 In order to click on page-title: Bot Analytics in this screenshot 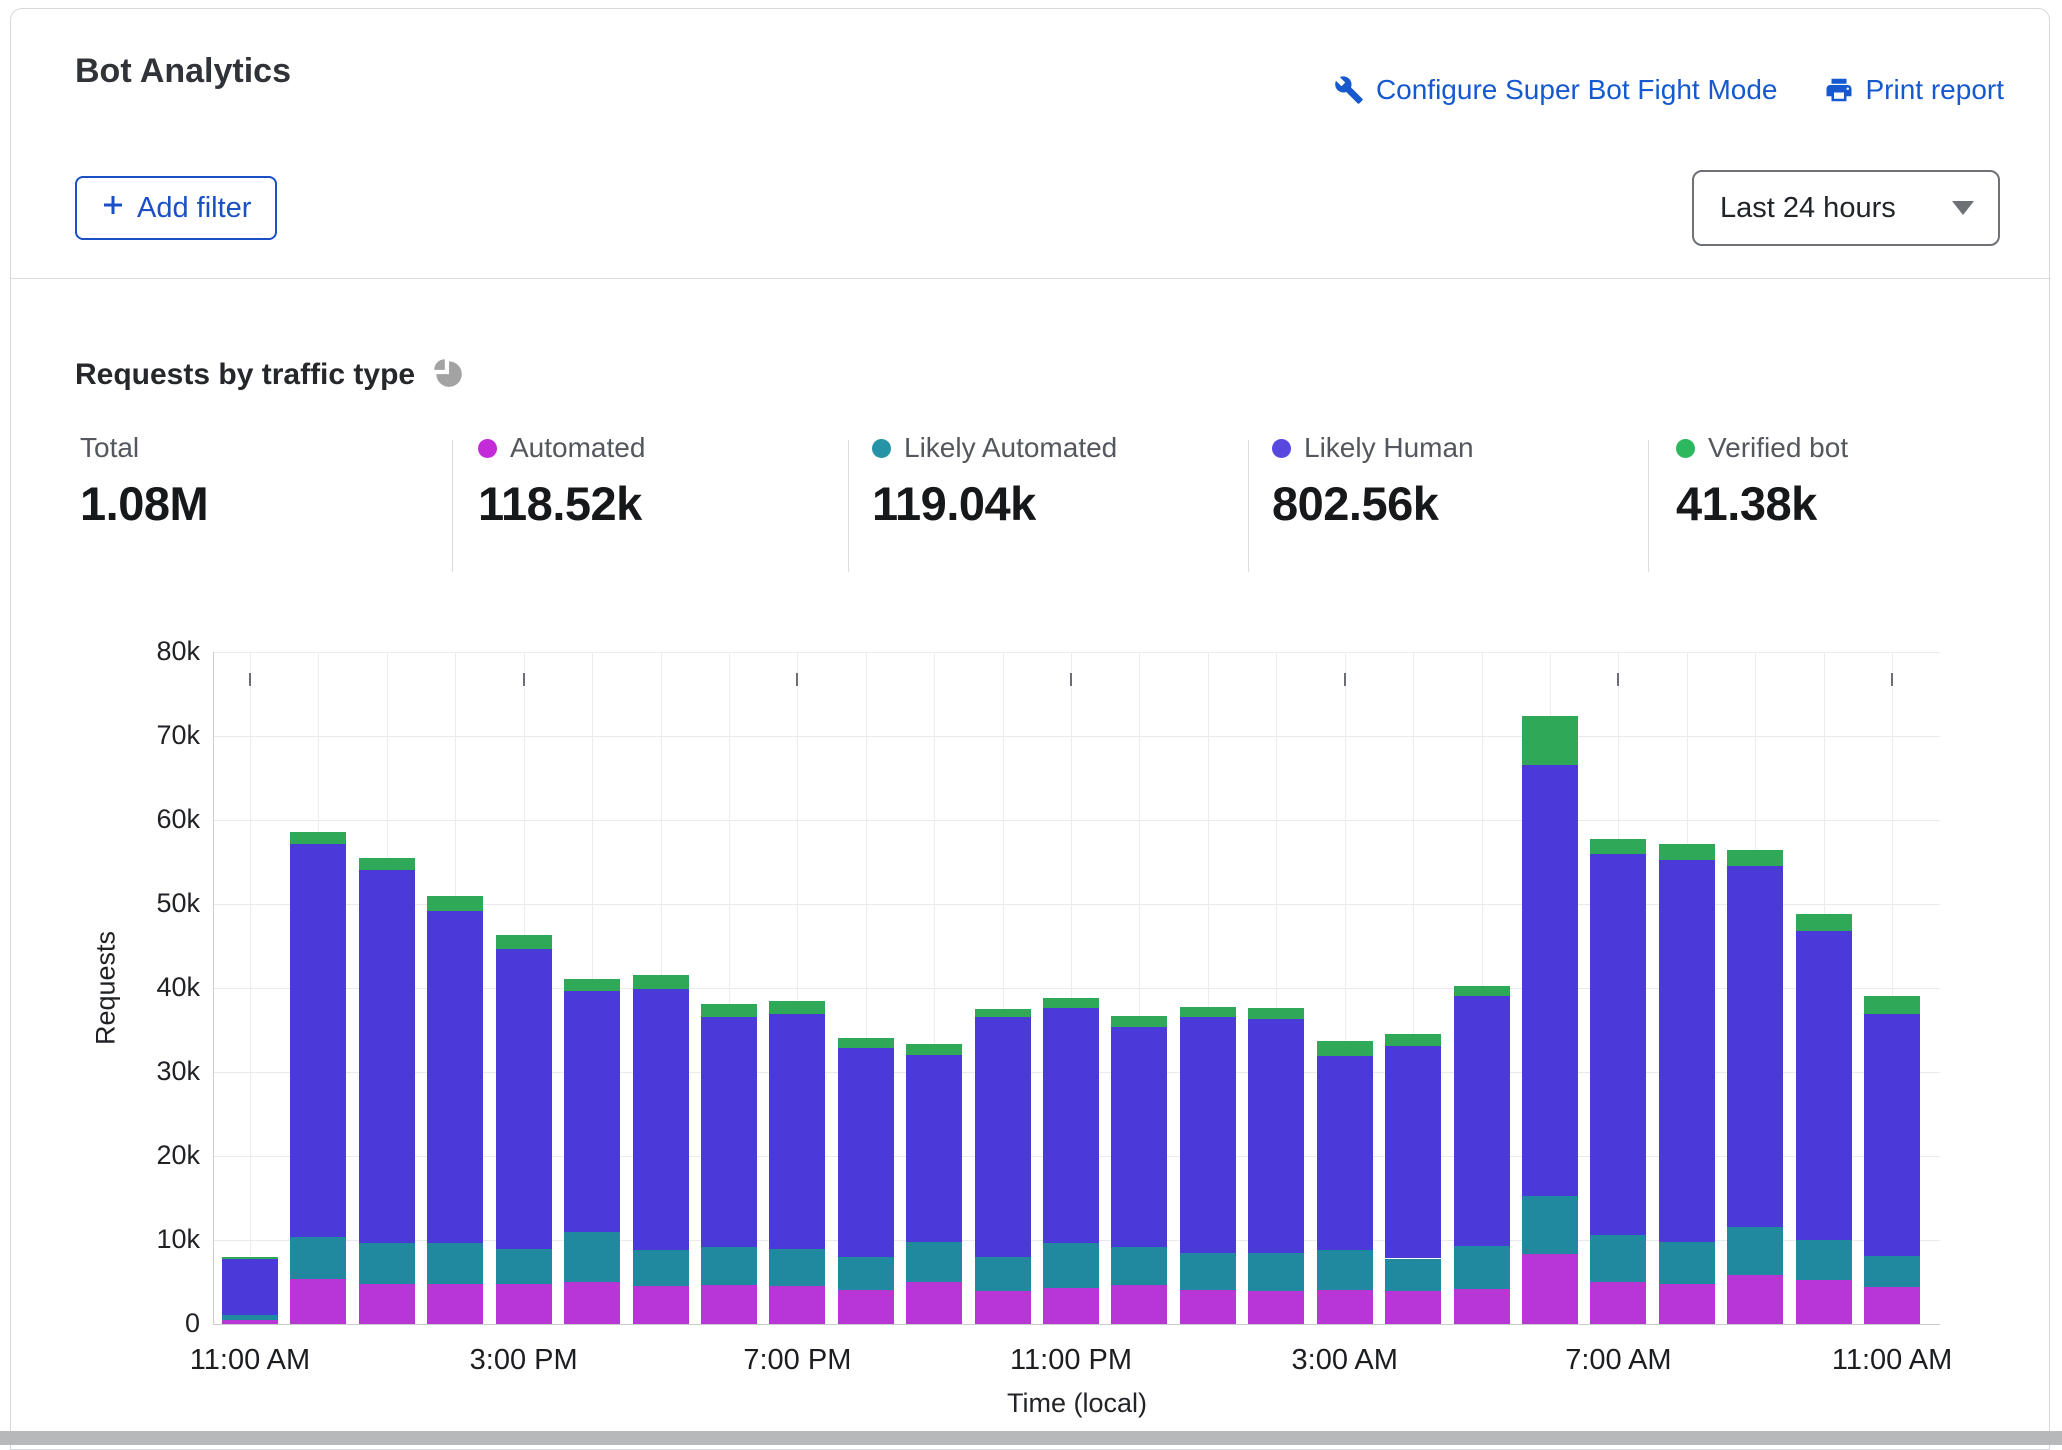, I will do `click(183, 71)`.